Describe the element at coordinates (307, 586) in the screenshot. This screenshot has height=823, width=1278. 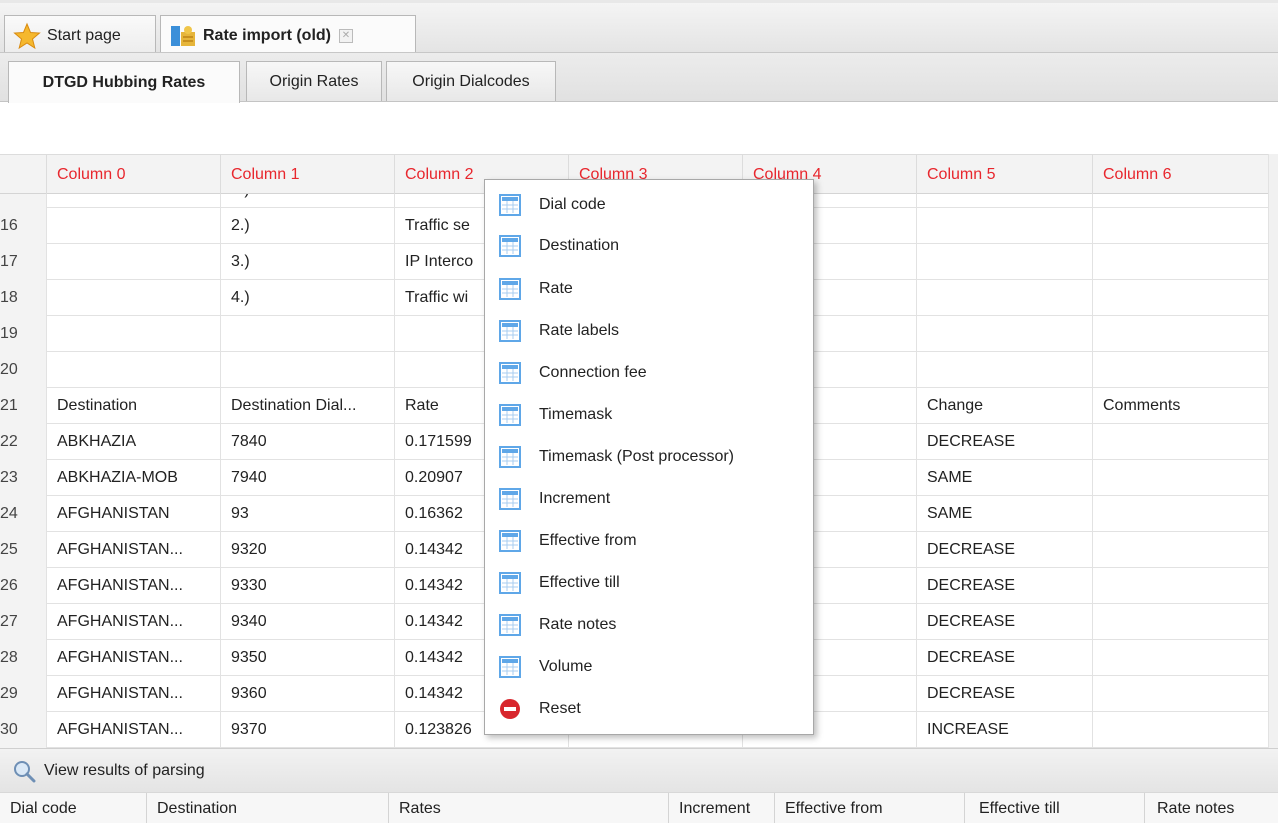
I see `table-cell: 9330` at that location.